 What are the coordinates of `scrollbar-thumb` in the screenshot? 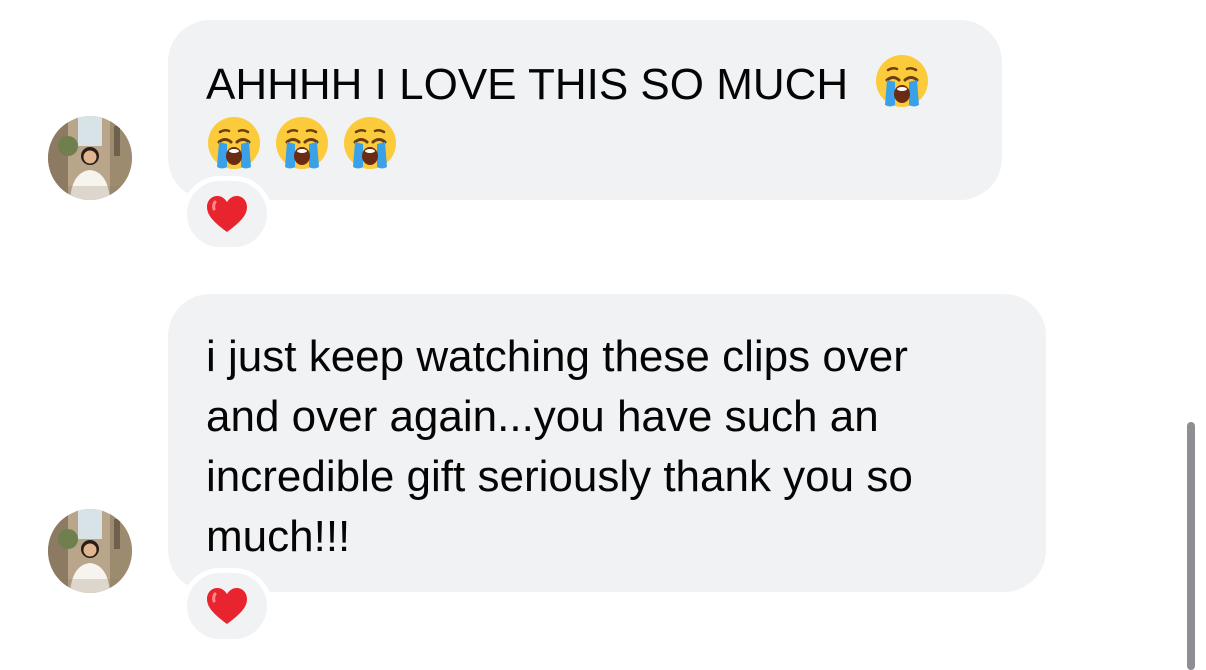 It's located at (1191, 546).